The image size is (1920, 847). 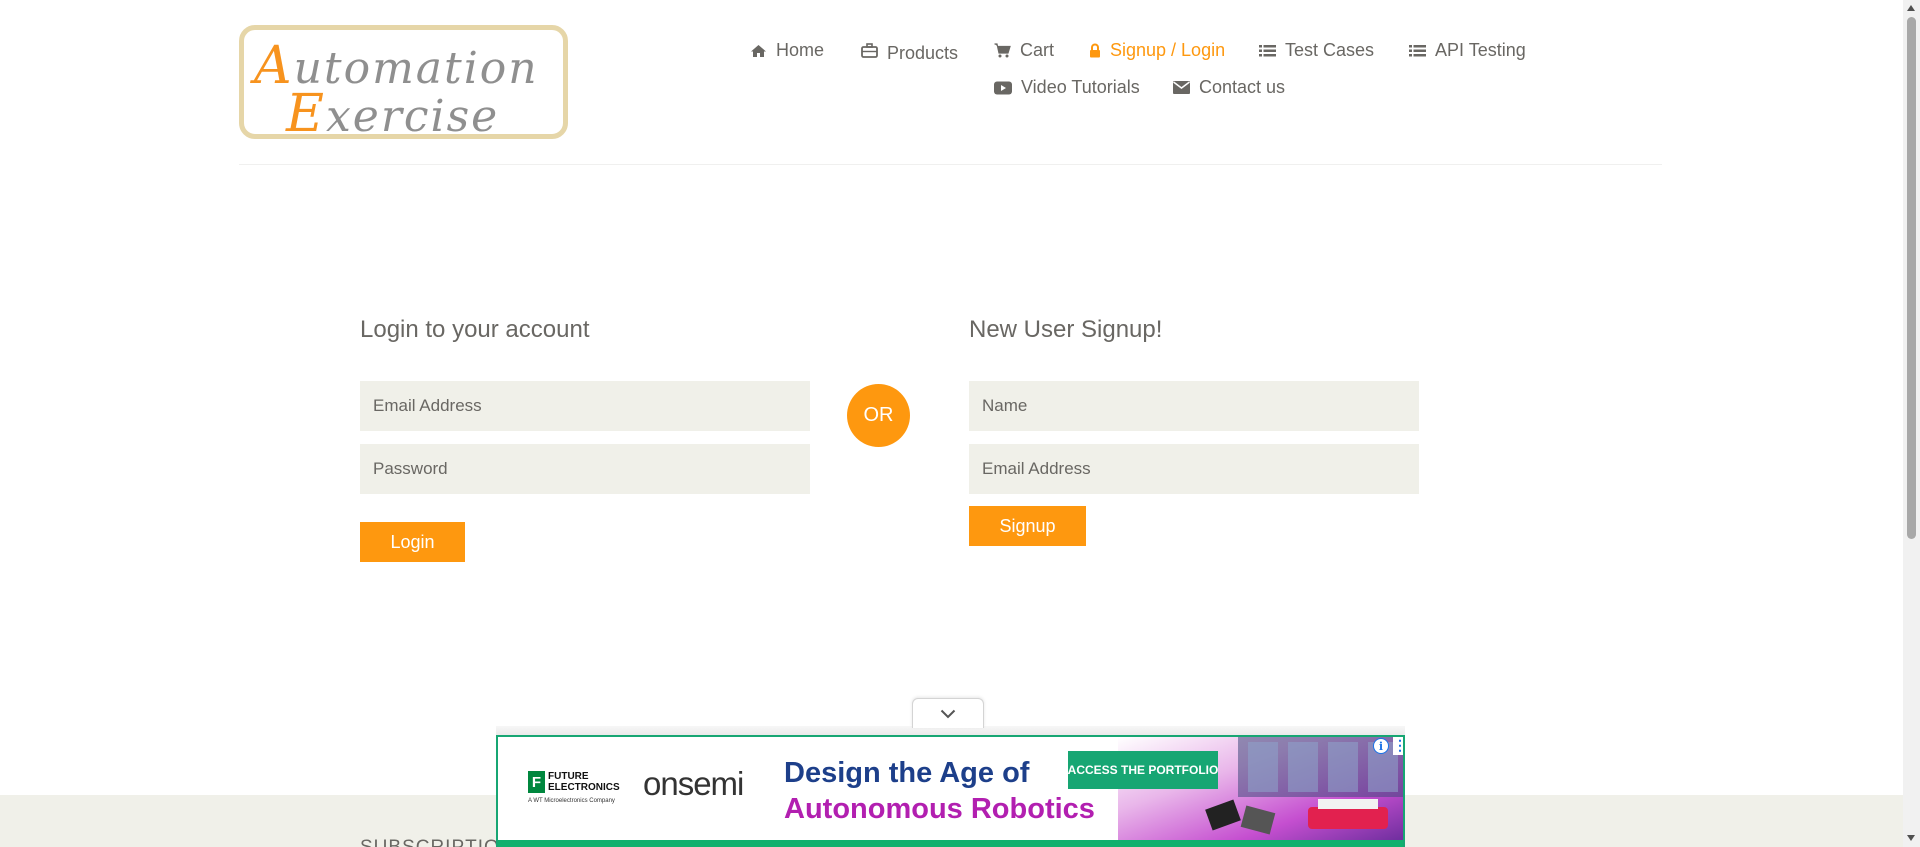 I want to click on access-portfolio-button: ACCESS THE PORTFOLIO, so click(x=1143, y=770).